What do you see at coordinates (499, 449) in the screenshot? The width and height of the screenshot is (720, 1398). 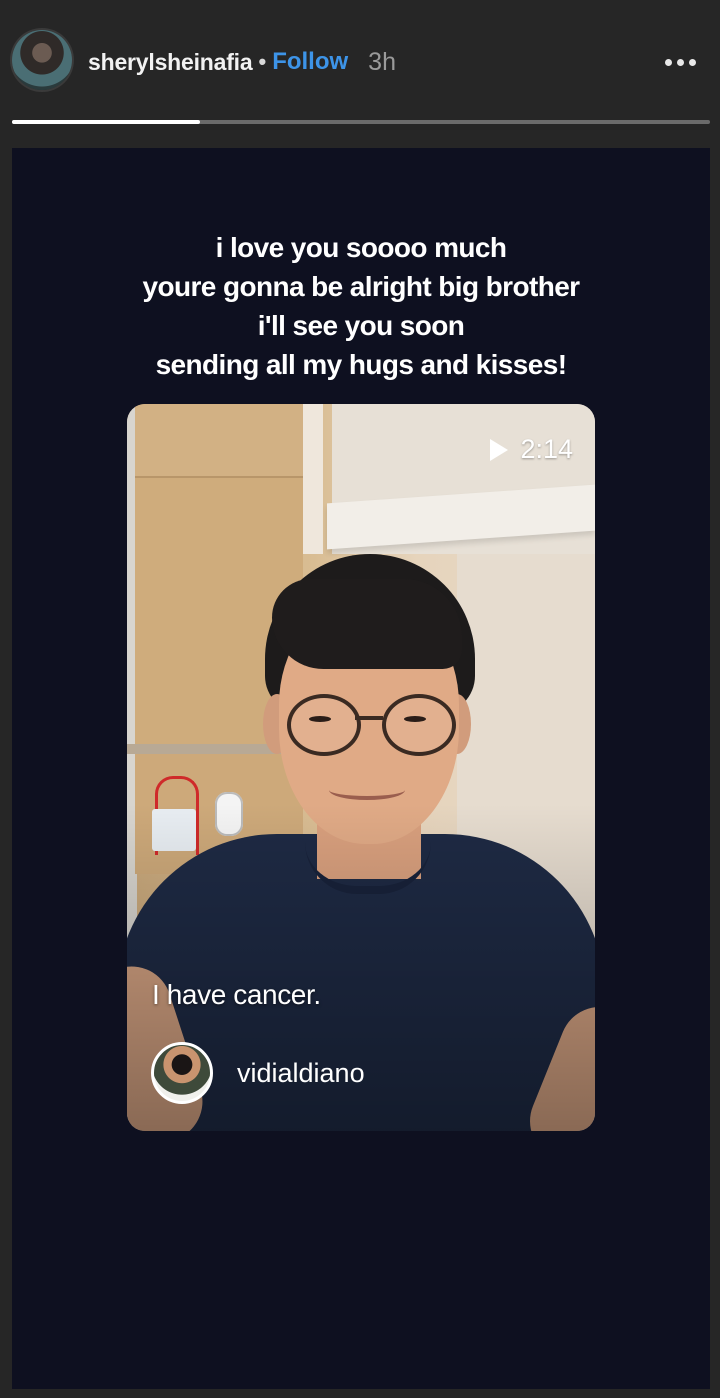 I see `play-icon` at bounding box center [499, 449].